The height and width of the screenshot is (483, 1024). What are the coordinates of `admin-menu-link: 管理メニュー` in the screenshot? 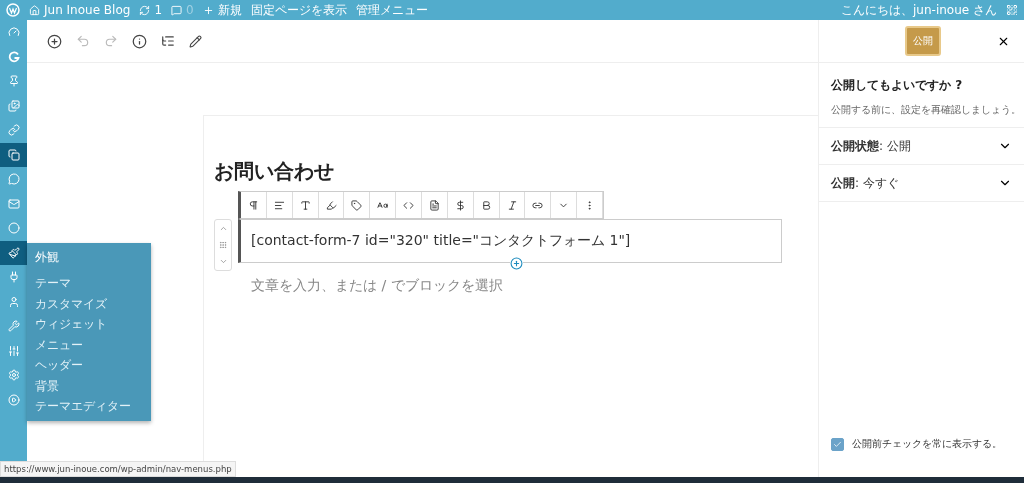 It's located at (391, 10).